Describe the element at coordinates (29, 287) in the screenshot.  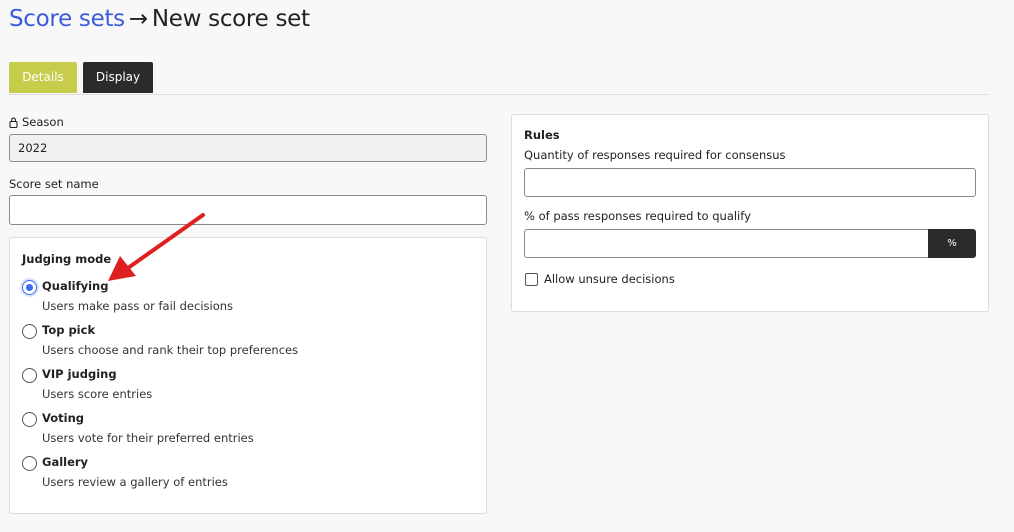
I see `radio-qualifying` at that location.